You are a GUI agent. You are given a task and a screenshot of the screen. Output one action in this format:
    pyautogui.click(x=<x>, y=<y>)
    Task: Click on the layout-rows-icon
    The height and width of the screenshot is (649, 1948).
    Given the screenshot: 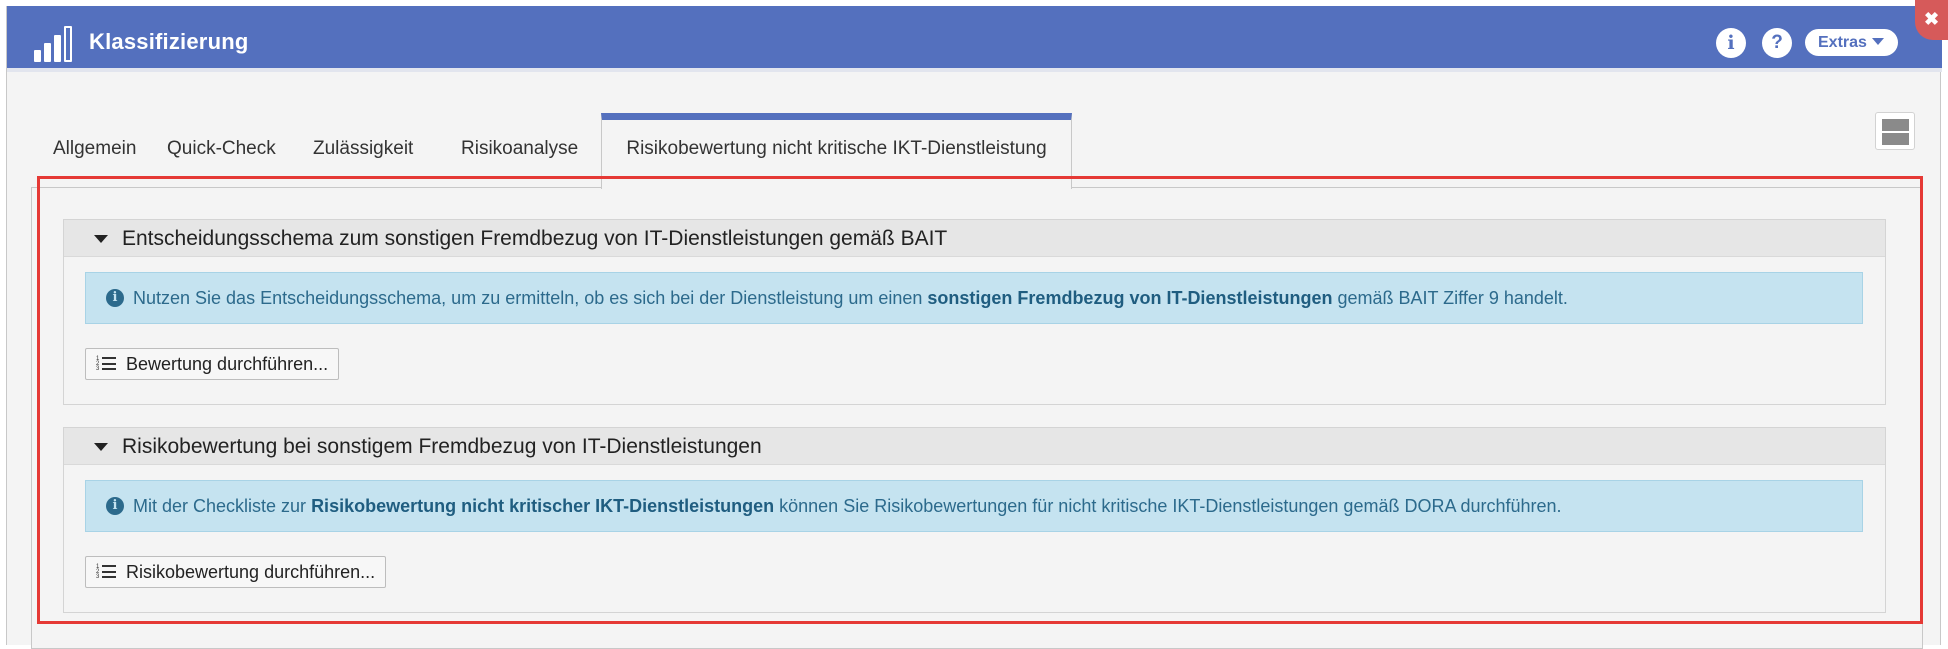 What is the action you would take?
    pyautogui.click(x=1895, y=125)
    